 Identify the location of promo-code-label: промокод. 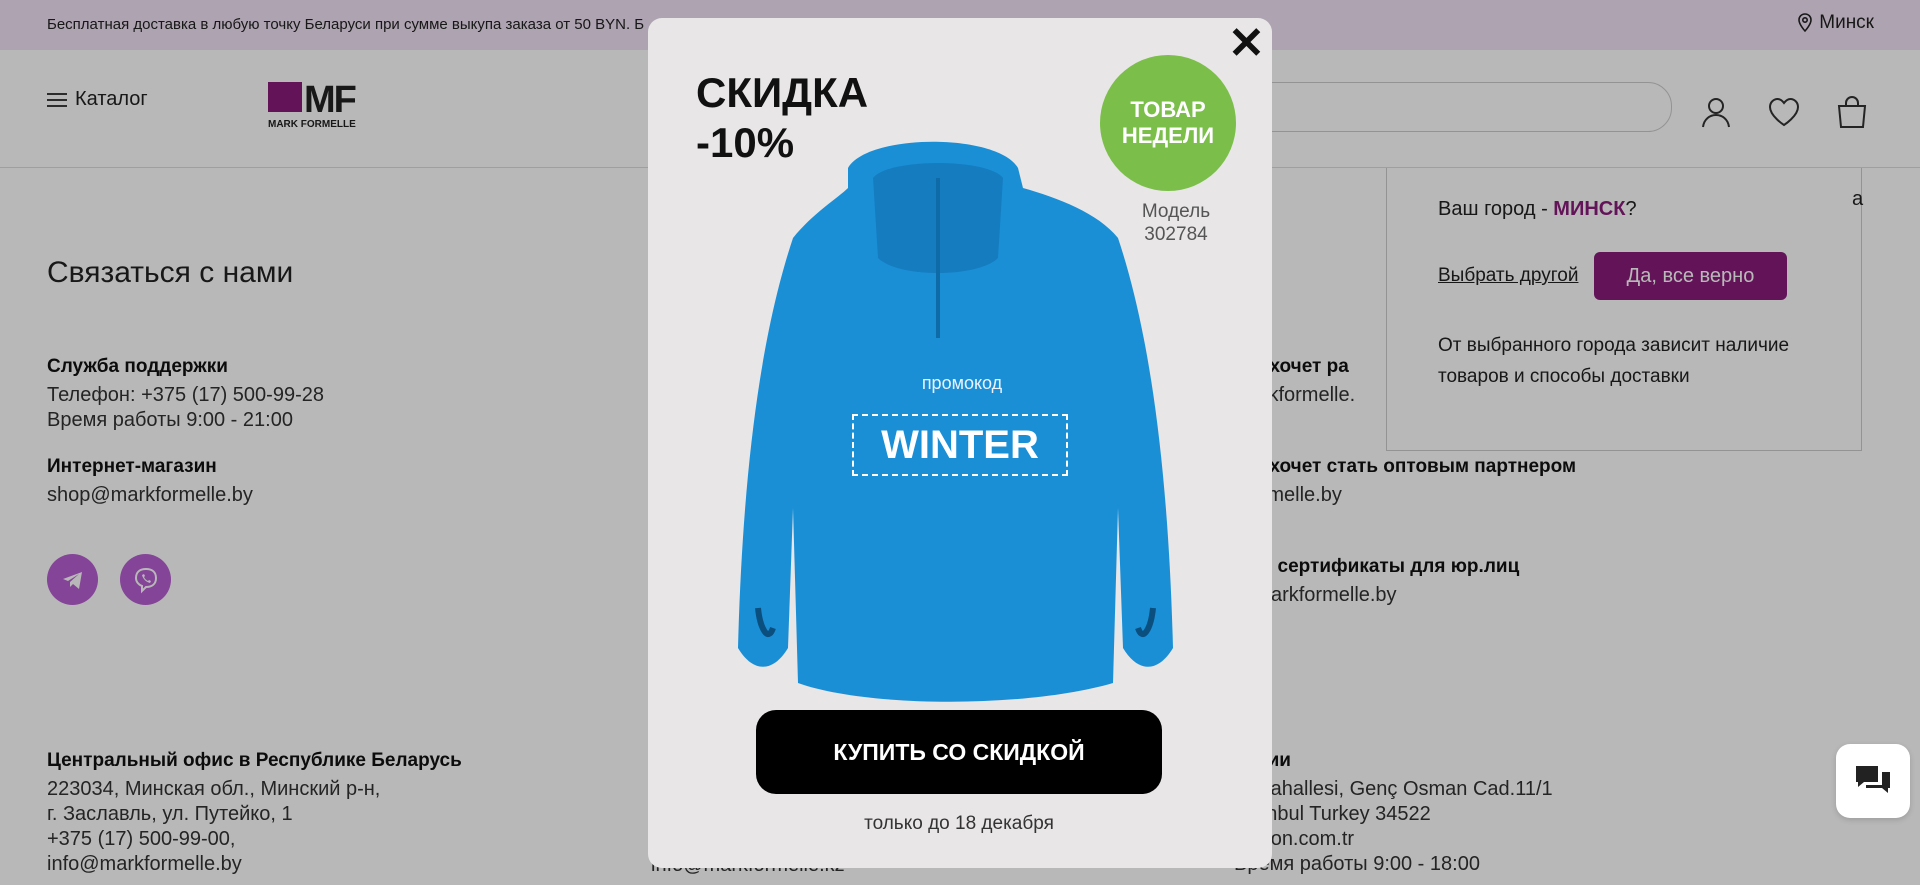
(962, 383).